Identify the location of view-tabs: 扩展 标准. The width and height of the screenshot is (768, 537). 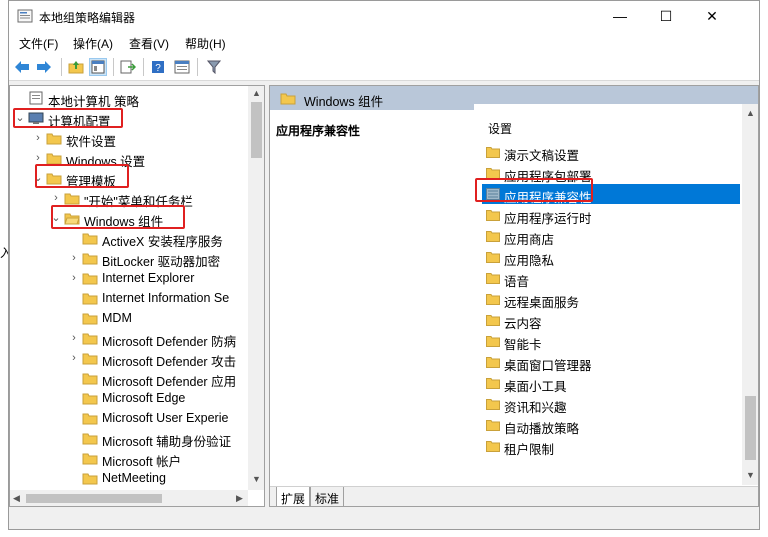
(514, 496).